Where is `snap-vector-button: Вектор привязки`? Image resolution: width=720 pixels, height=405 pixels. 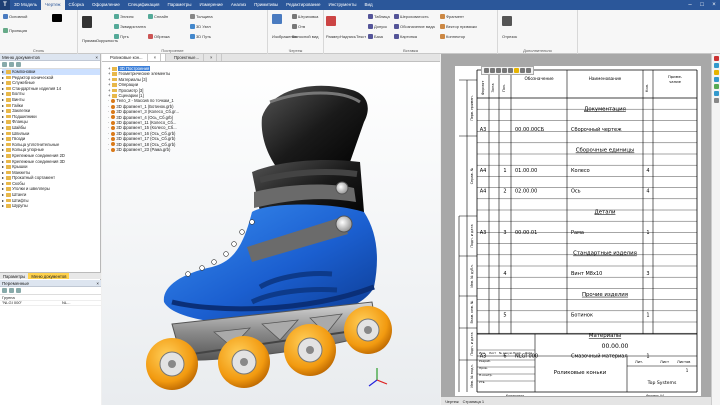 snap-vector-button: Вектор привязки is located at coordinates (458, 26).